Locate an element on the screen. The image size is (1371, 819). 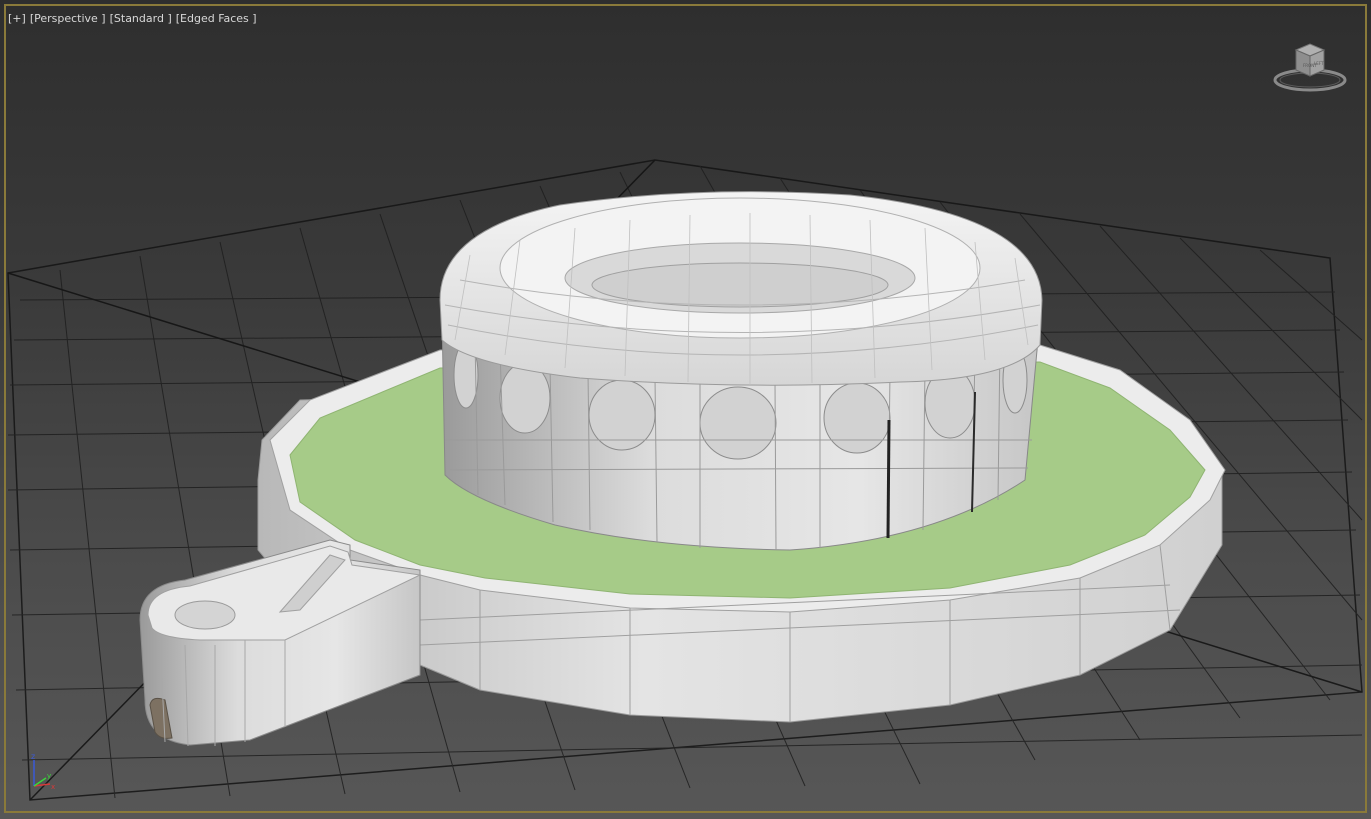
viewport-shading-menu: [Edged Faces ] is located at coordinates (216, 18).